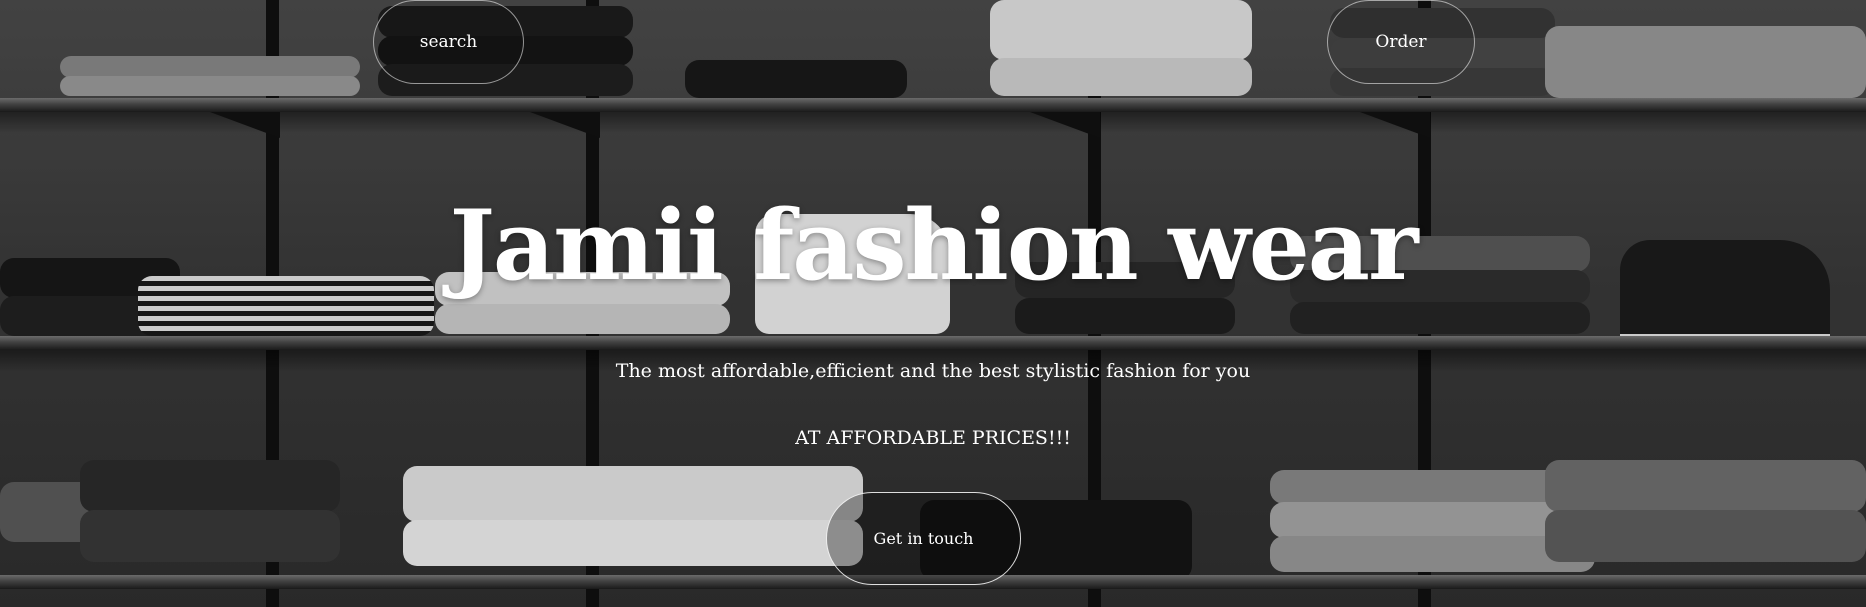  I want to click on get-in-touch-button: Get in touch, so click(923, 538).